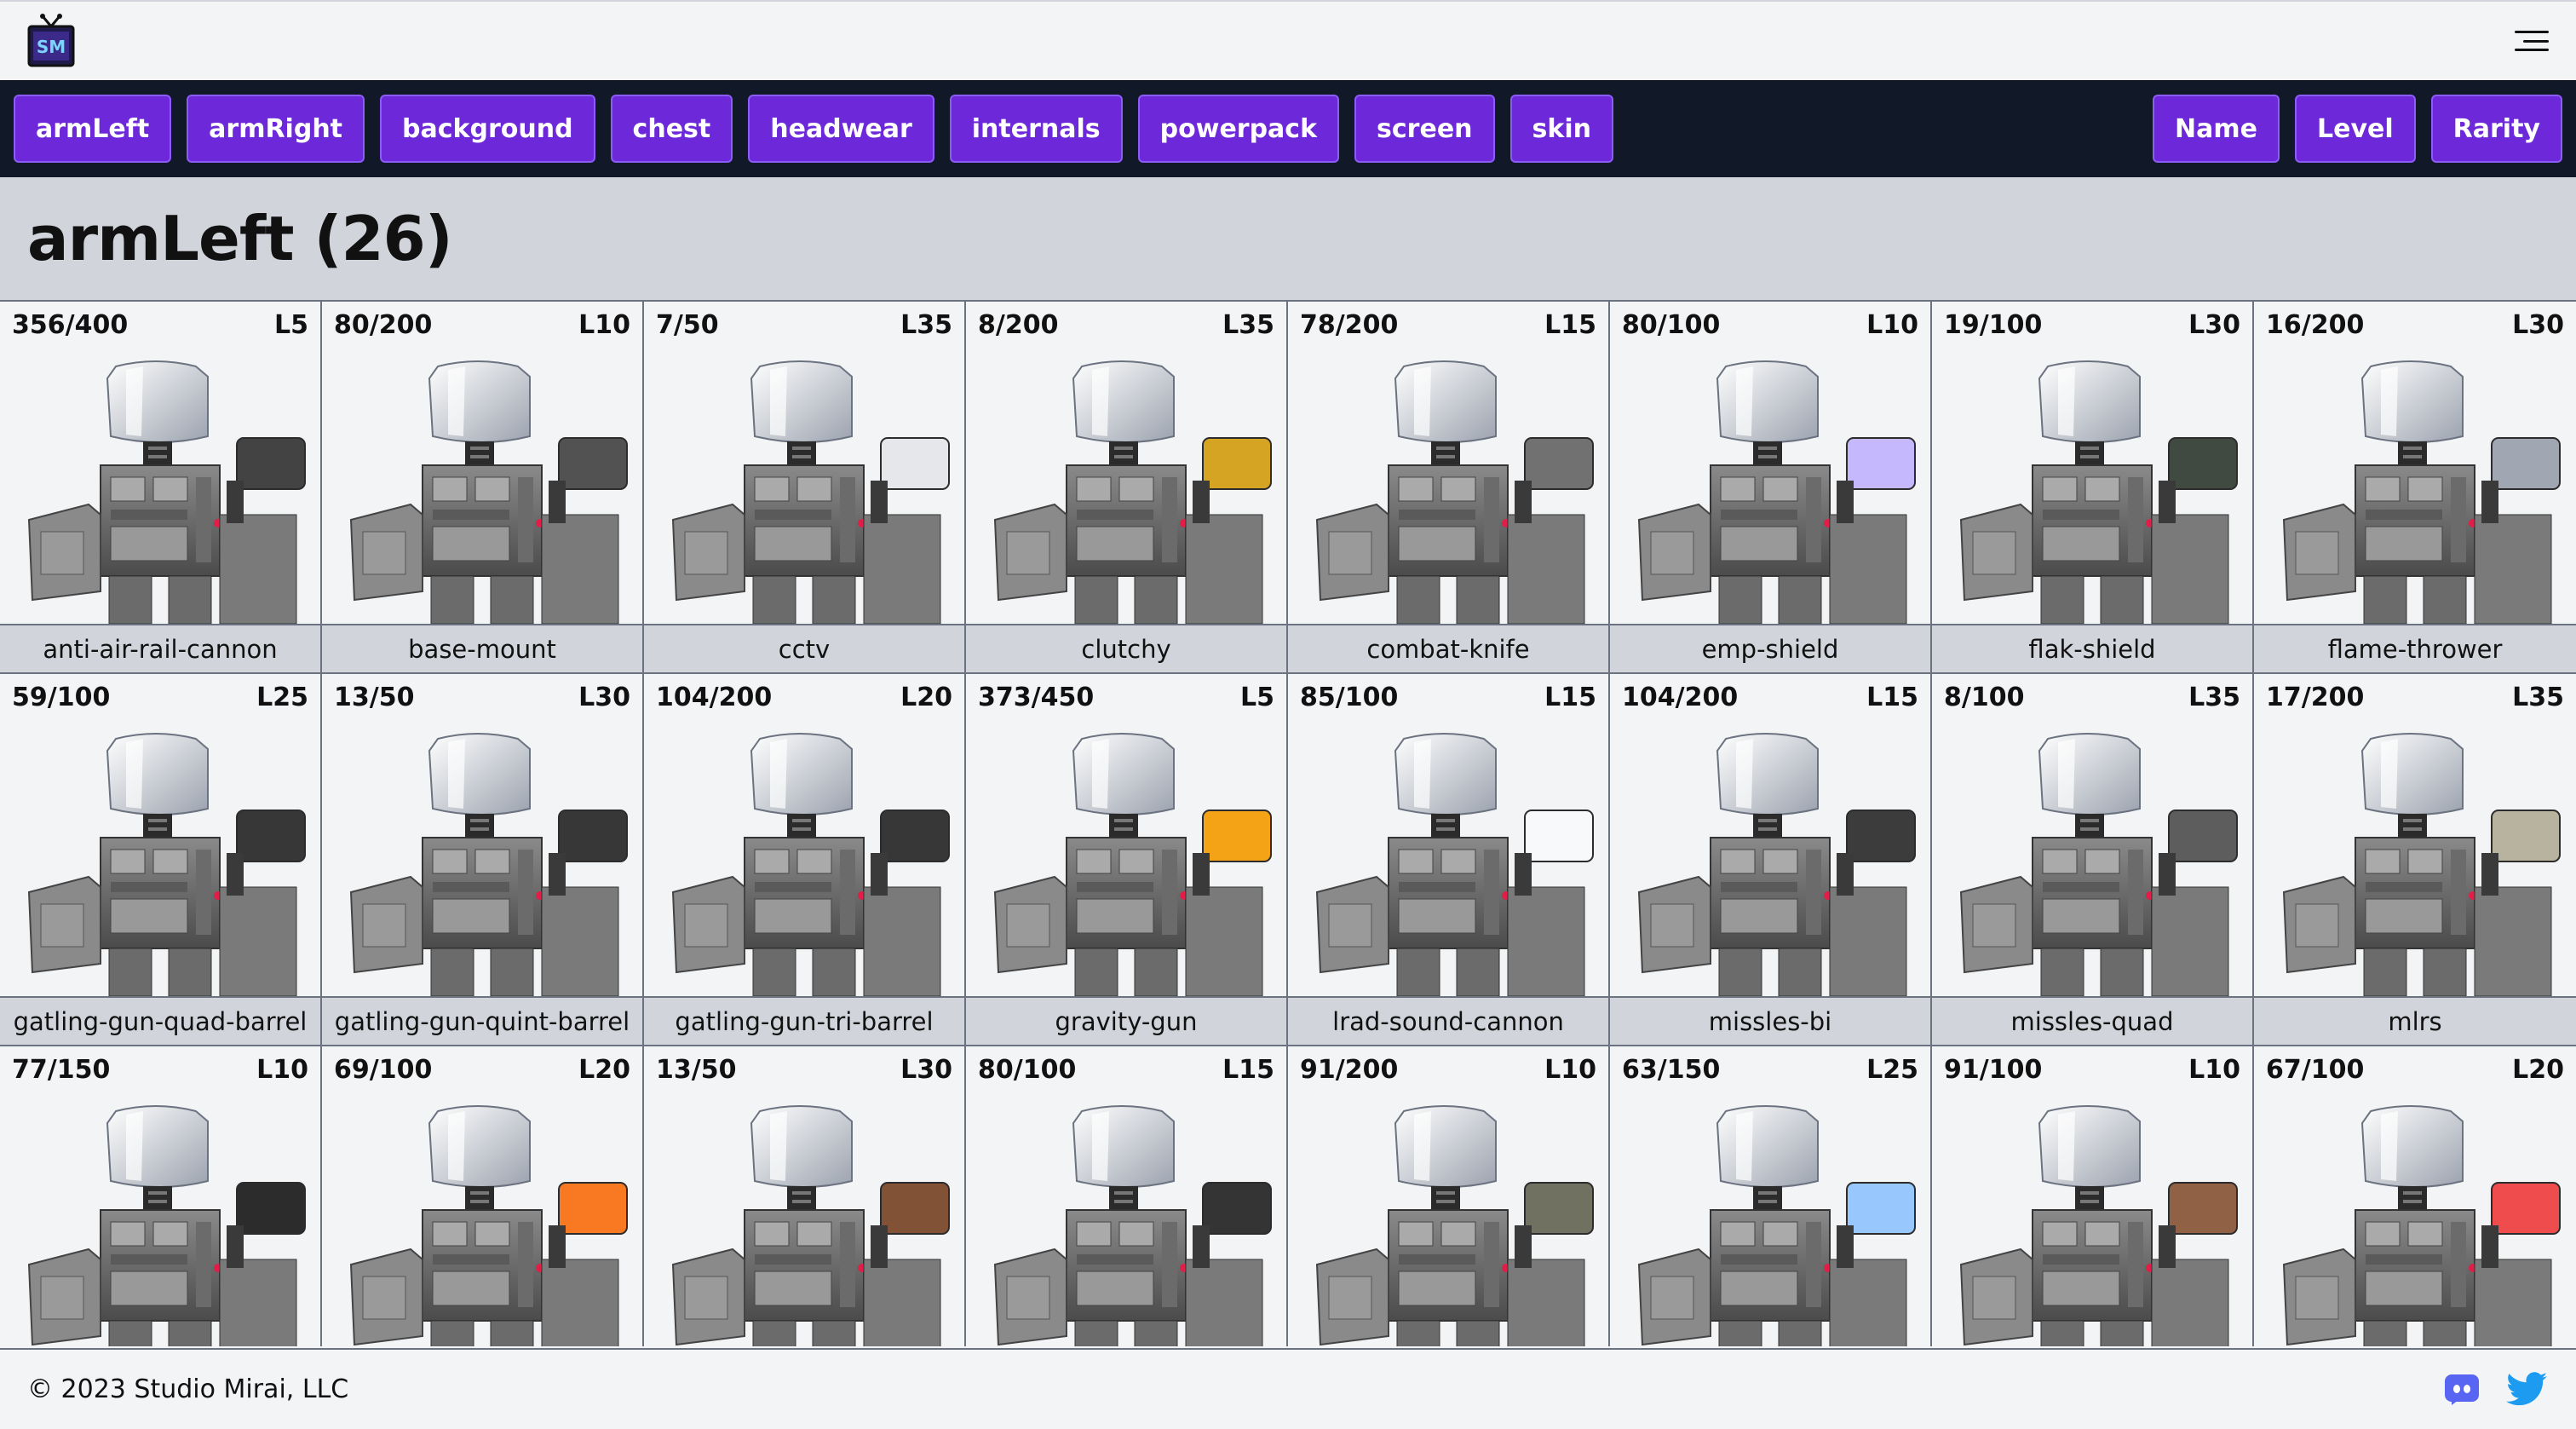  Describe the element at coordinates (1771, 488) in the screenshot. I see `item-card: 80/100 L10 emp-shield` at that location.